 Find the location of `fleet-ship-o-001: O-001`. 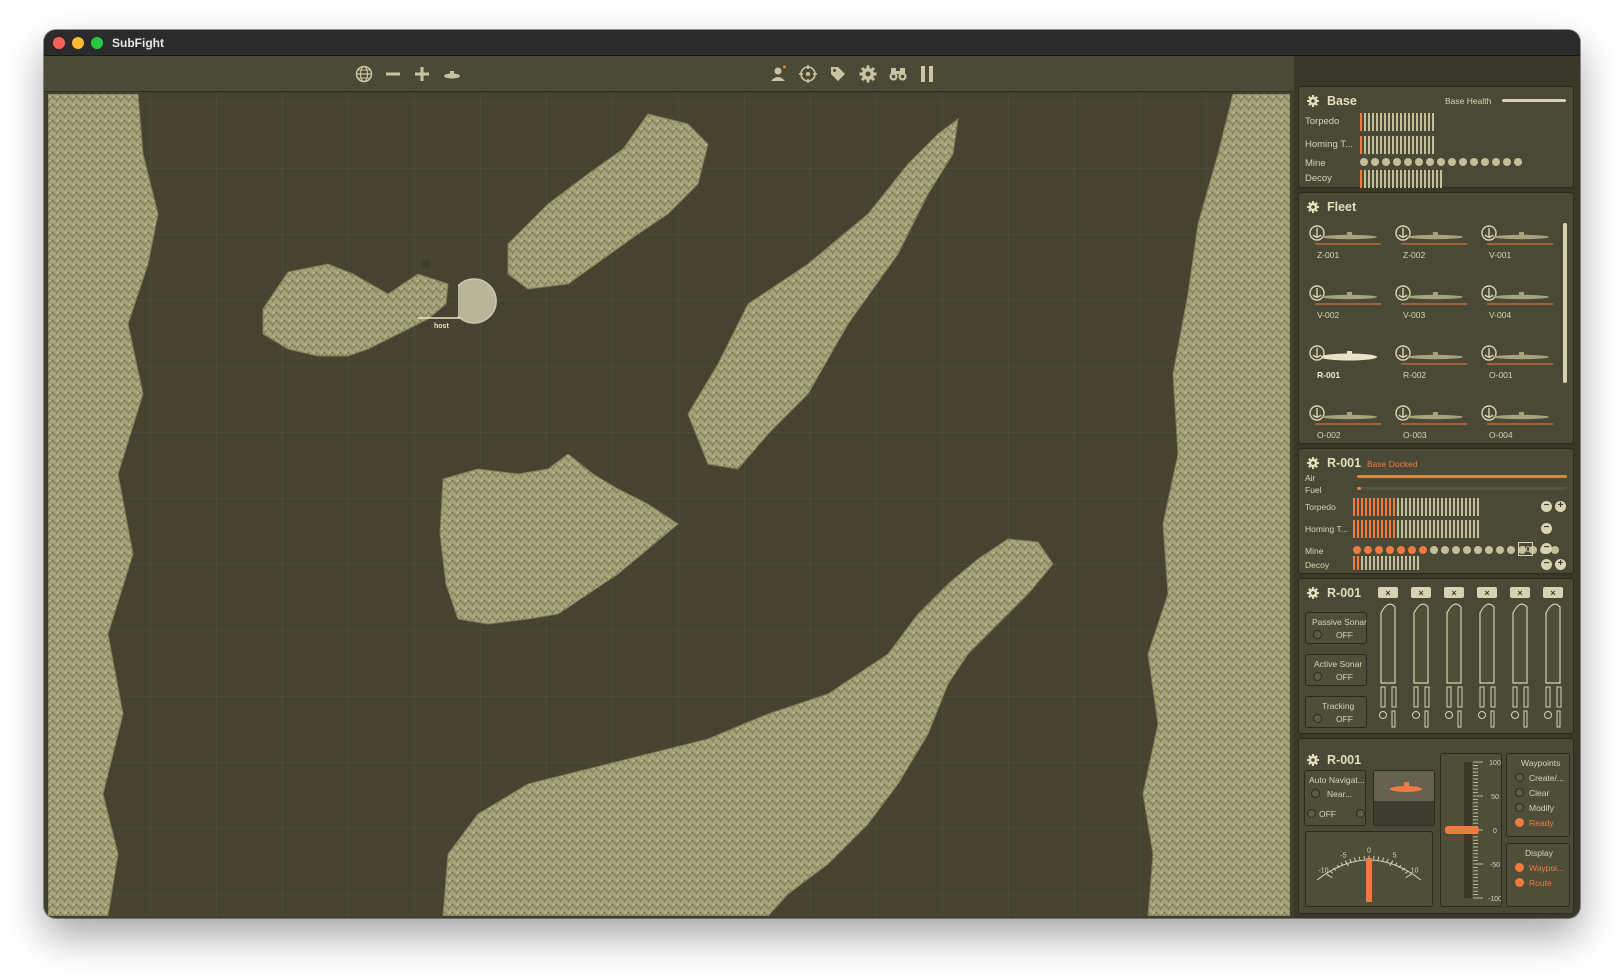

fleet-ship-o-001: O-001 is located at coordinates (1519, 368).